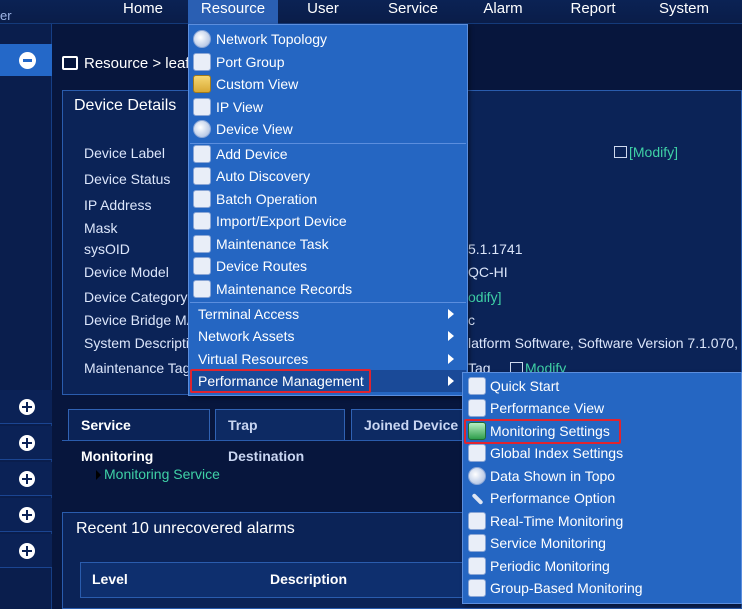 The image size is (742, 609). I want to click on tab-trap-destination: Trap Destination, so click(280, 436).